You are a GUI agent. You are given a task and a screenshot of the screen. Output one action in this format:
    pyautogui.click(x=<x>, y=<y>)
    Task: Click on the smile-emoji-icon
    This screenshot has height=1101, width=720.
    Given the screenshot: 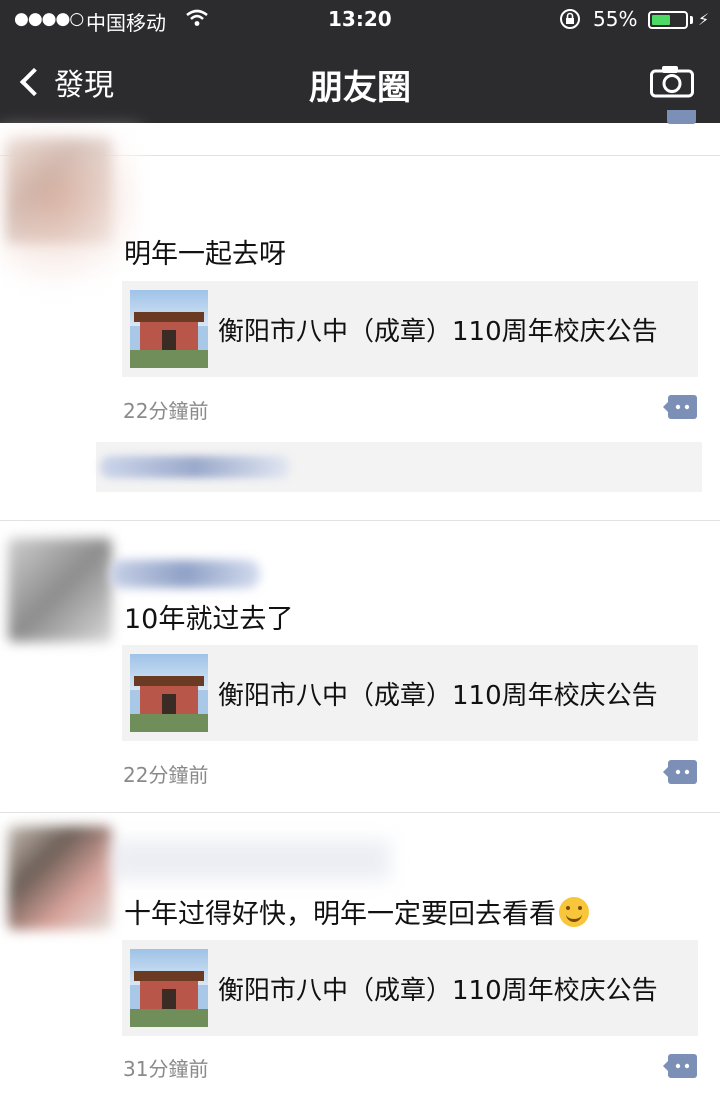 What is the action you would take?
    pyautogui.click(x=574, y=912)
    